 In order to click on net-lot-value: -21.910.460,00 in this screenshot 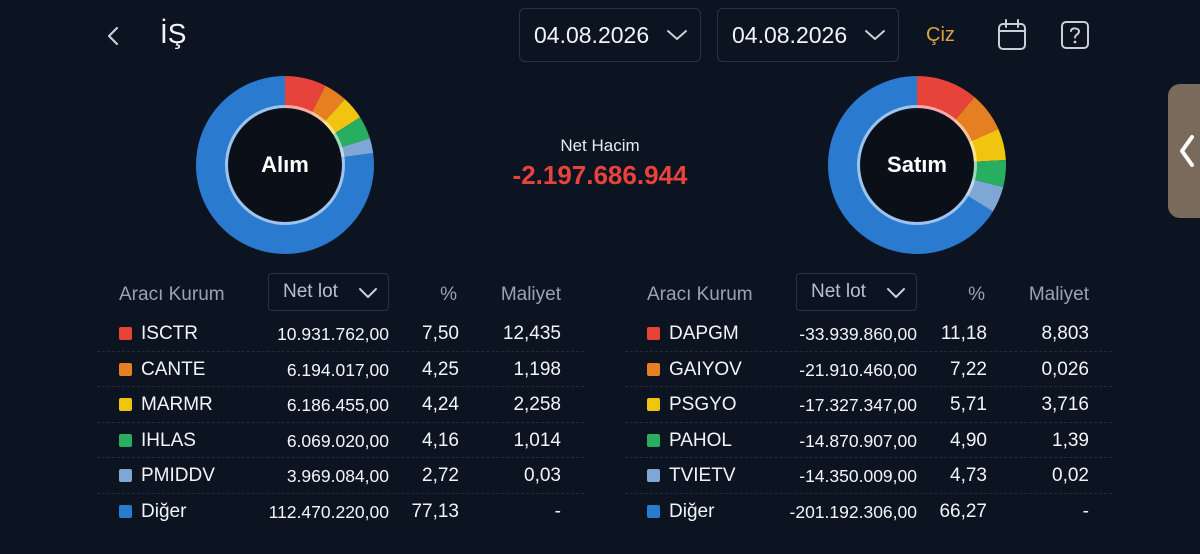, I will do `click(858, 369)`.